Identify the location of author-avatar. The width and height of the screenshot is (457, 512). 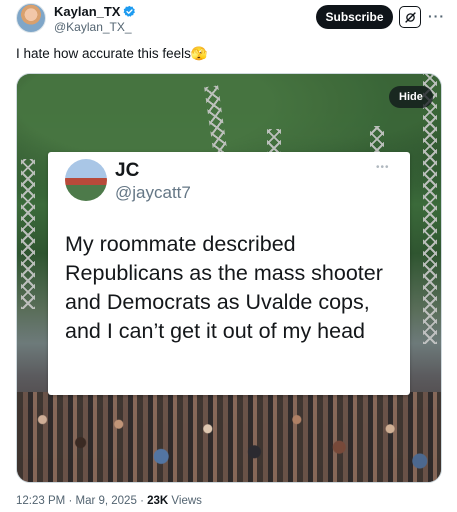
(31, 18).